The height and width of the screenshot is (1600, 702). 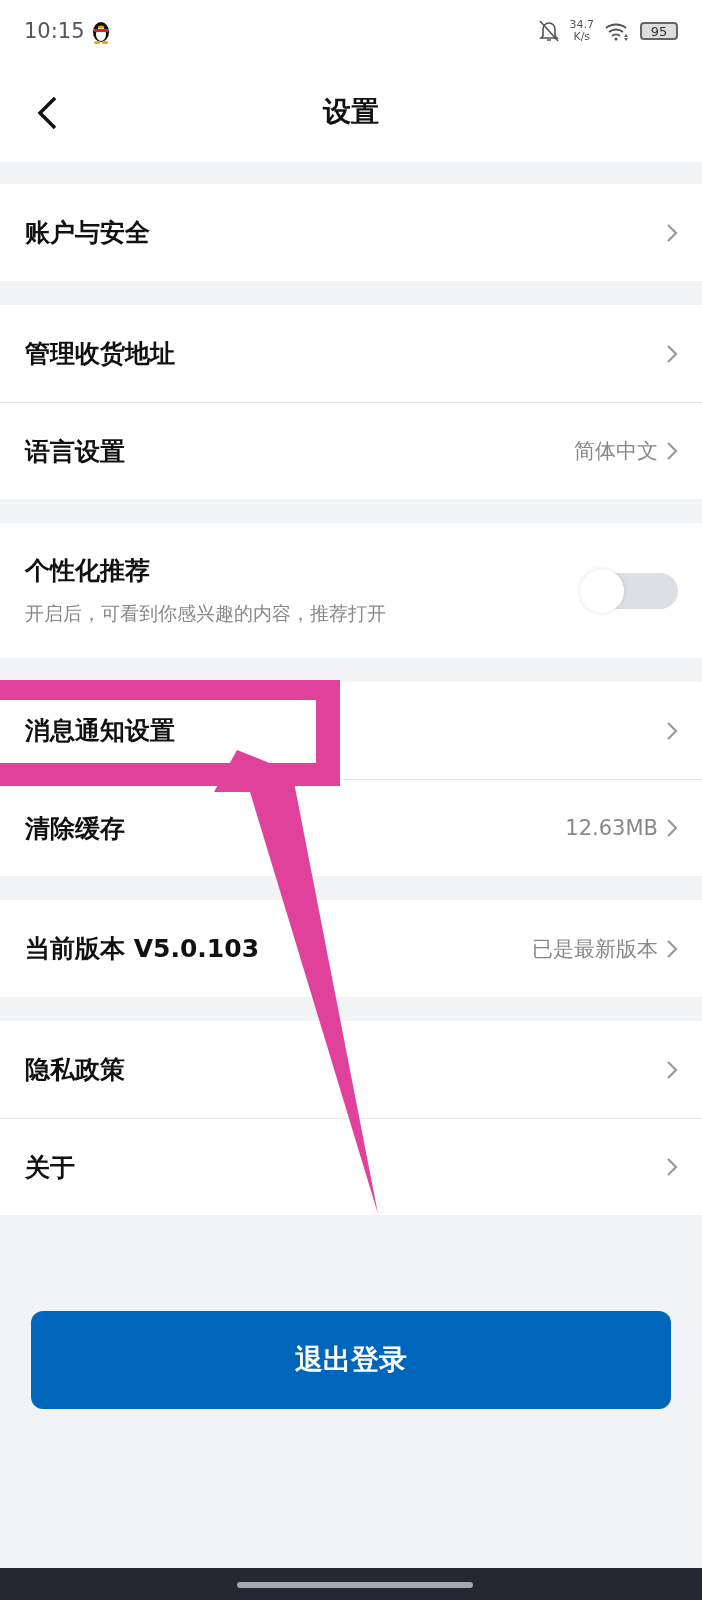 What do you see at coordinates (617, 31) in the screenshot?
I see `wifi-icon` at bounding box center [617, 31].